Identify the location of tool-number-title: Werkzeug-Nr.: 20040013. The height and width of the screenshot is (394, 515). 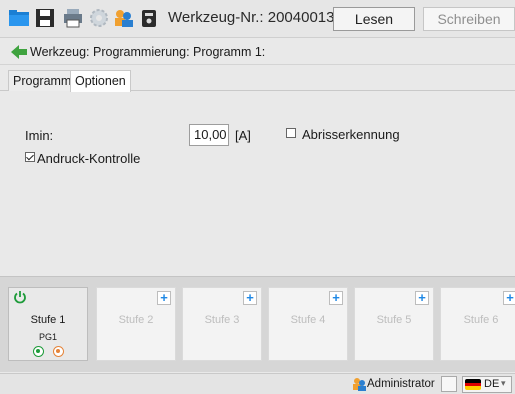
(251, 17).